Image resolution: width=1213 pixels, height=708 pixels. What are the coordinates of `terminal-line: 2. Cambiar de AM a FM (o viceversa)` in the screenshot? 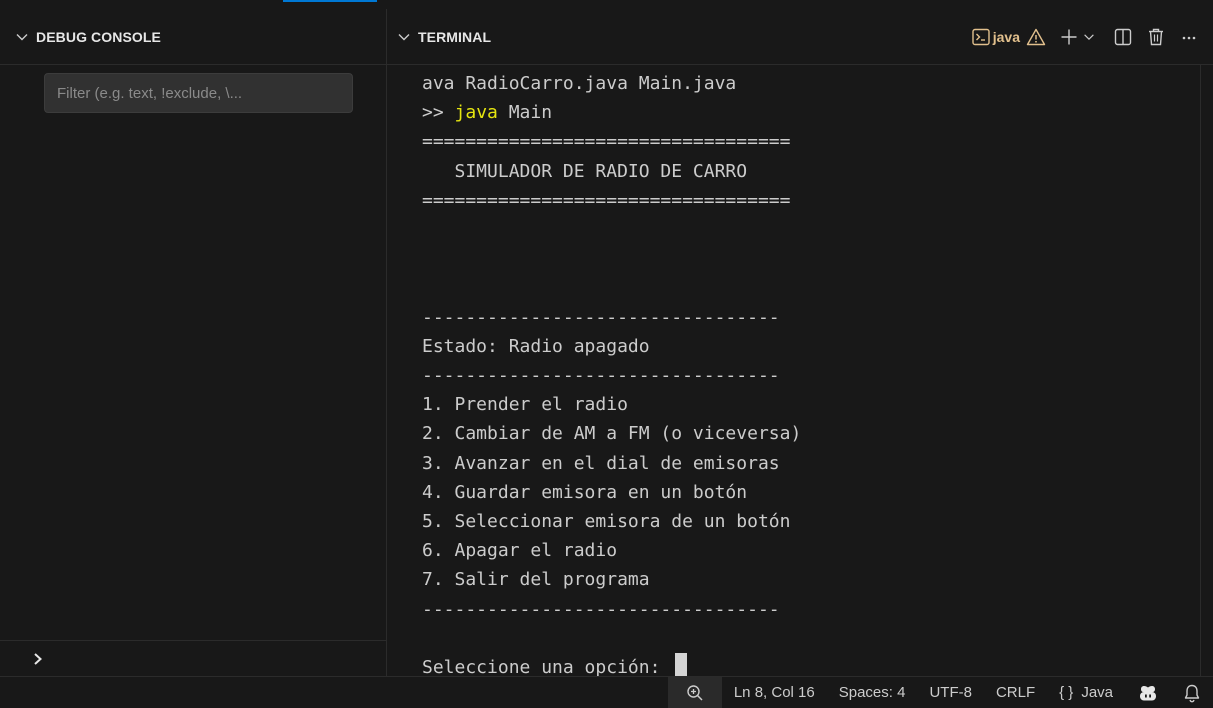 It's located at (612, 434).